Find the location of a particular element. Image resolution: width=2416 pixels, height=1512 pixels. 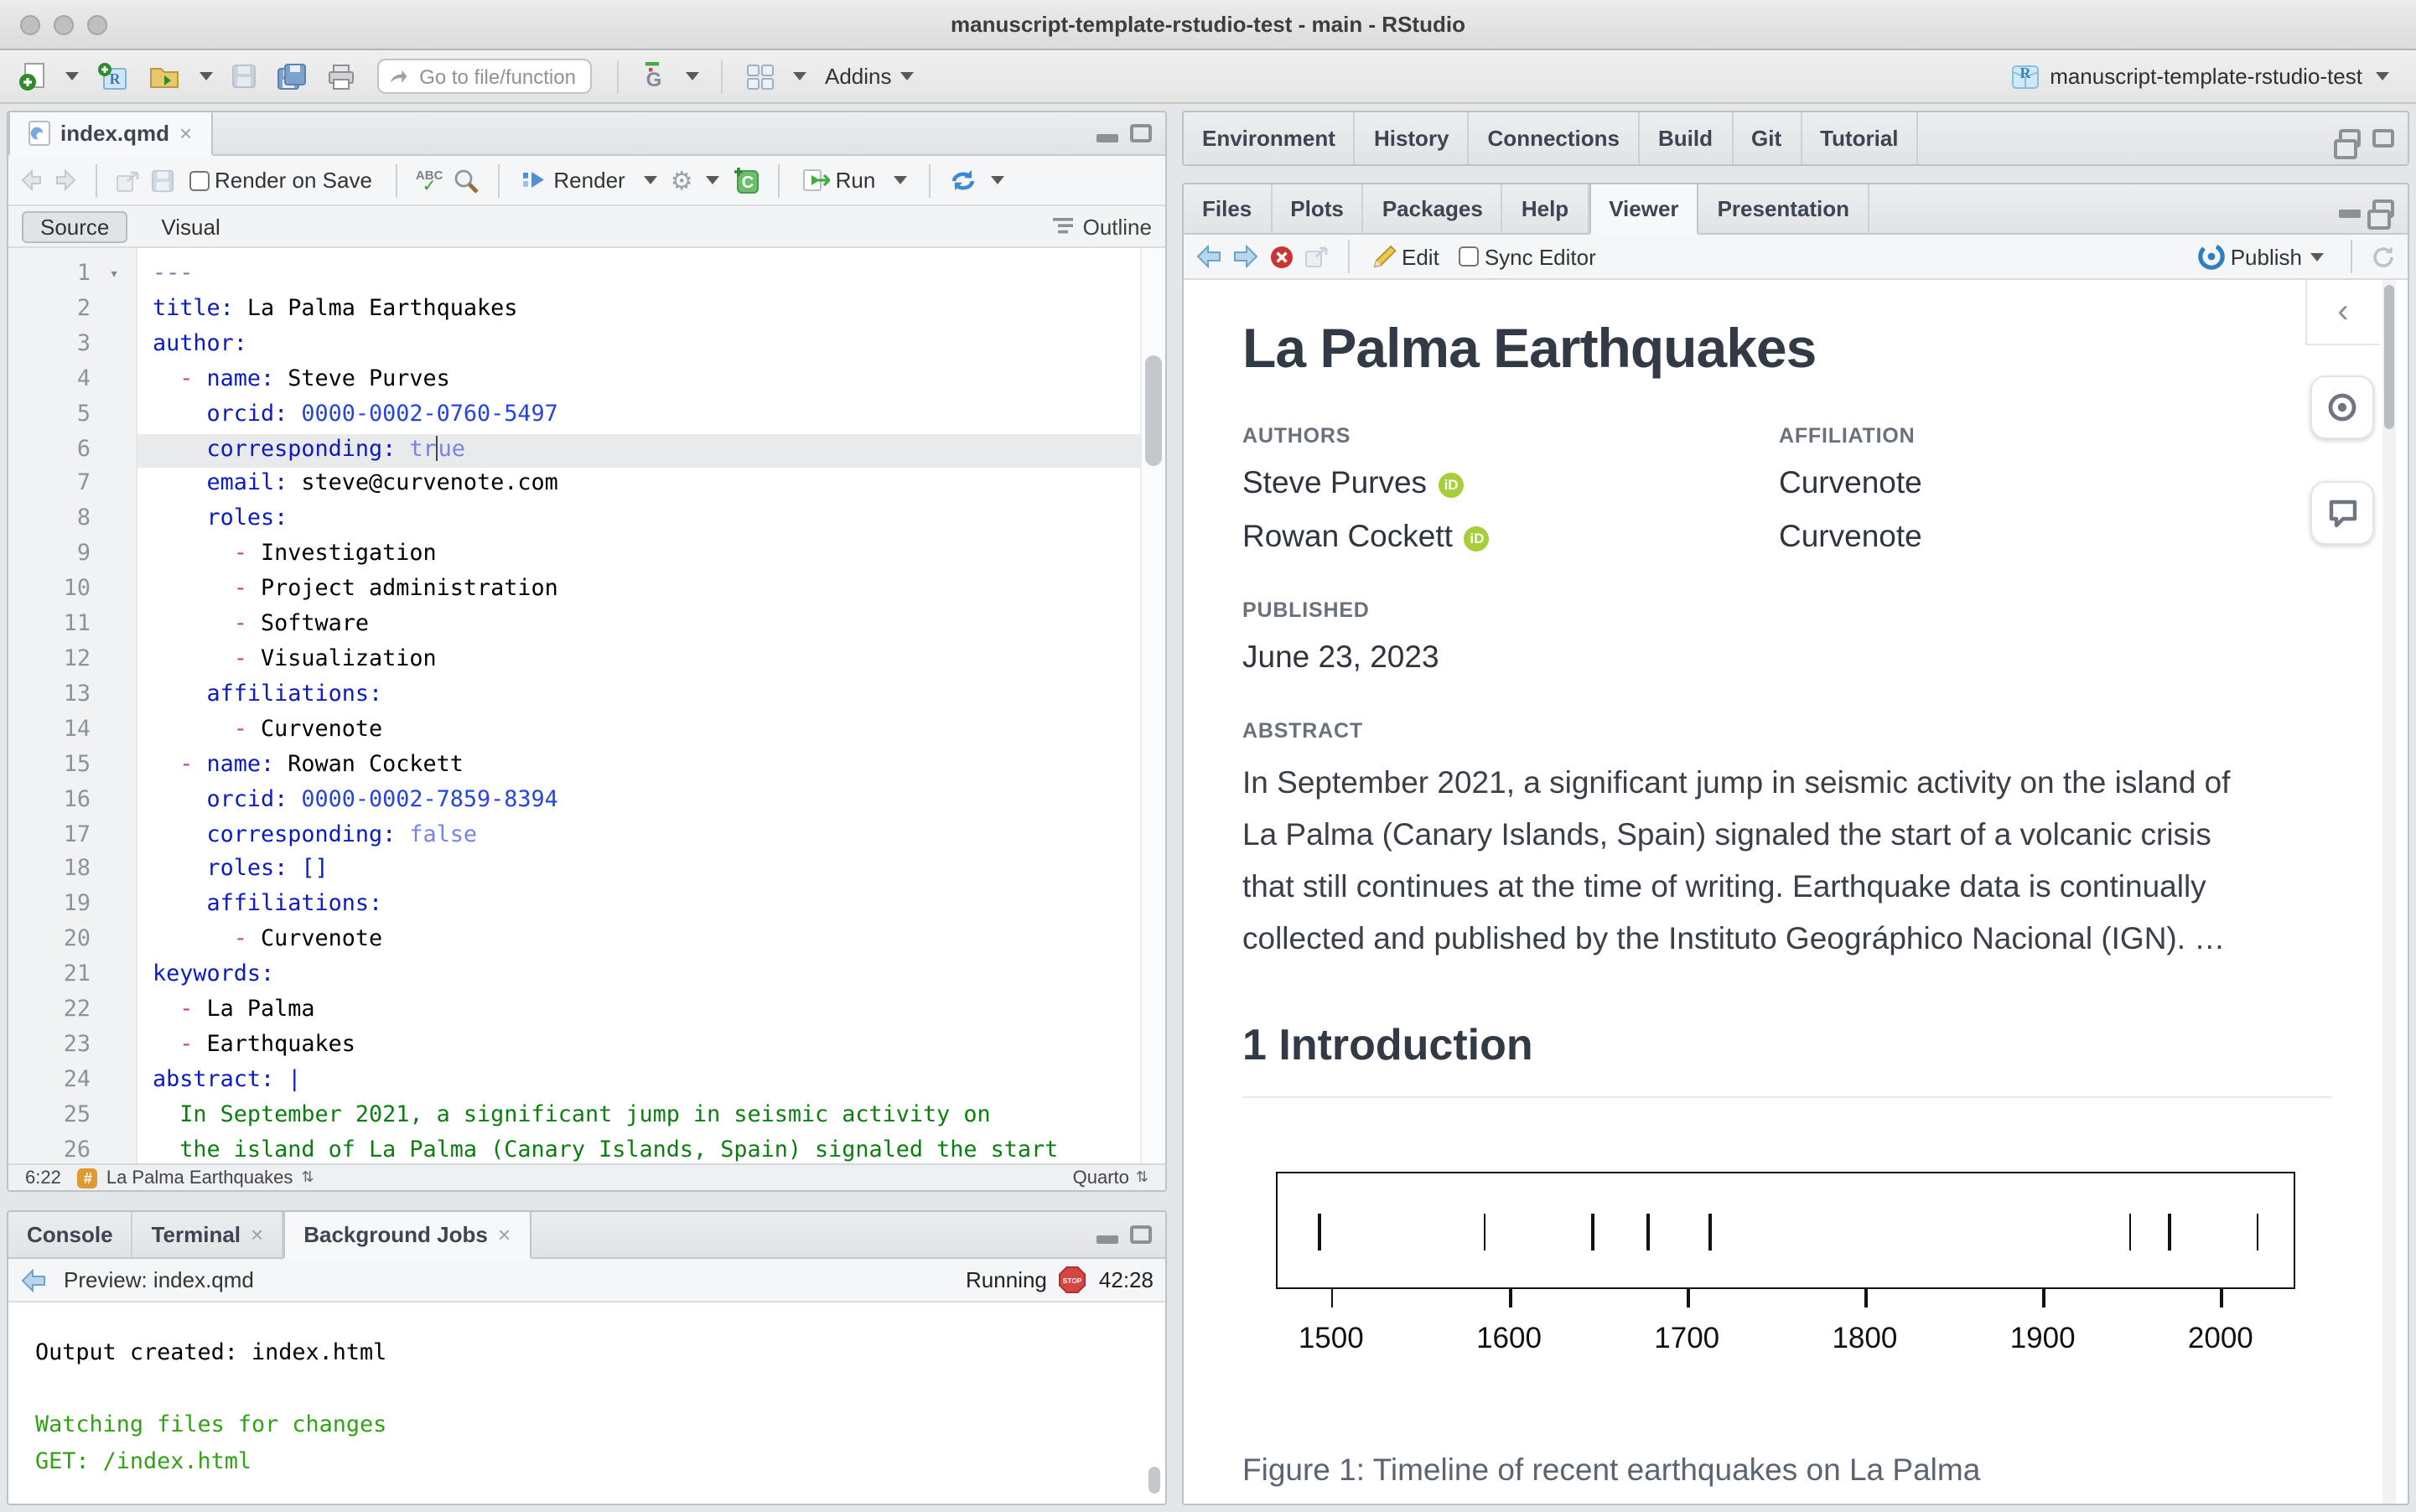

code-line: 17 corresponding: false is located at coordinates (574, 836).